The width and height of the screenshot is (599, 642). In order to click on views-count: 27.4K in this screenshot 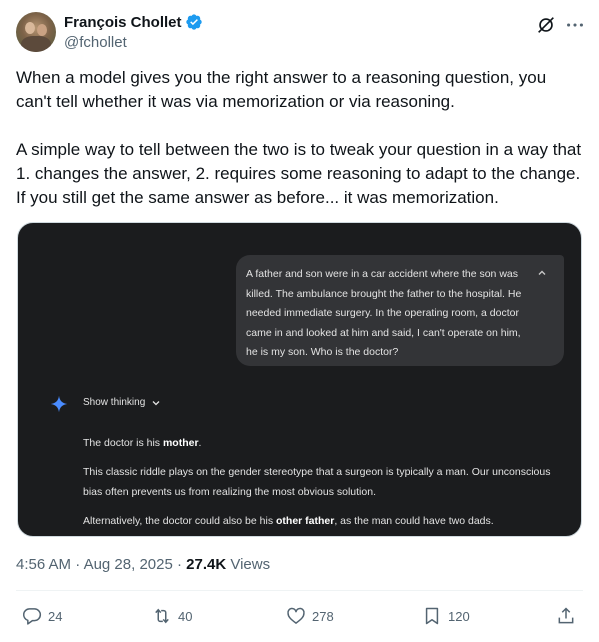, I will do `click(206, 564)`.